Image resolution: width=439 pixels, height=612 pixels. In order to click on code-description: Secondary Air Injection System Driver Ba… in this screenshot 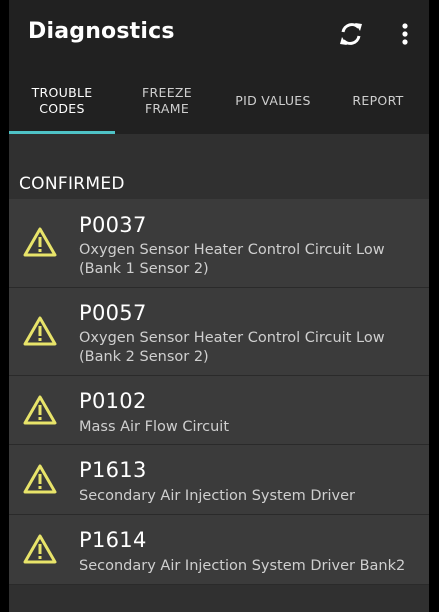, I will do `click(242, 566)`.